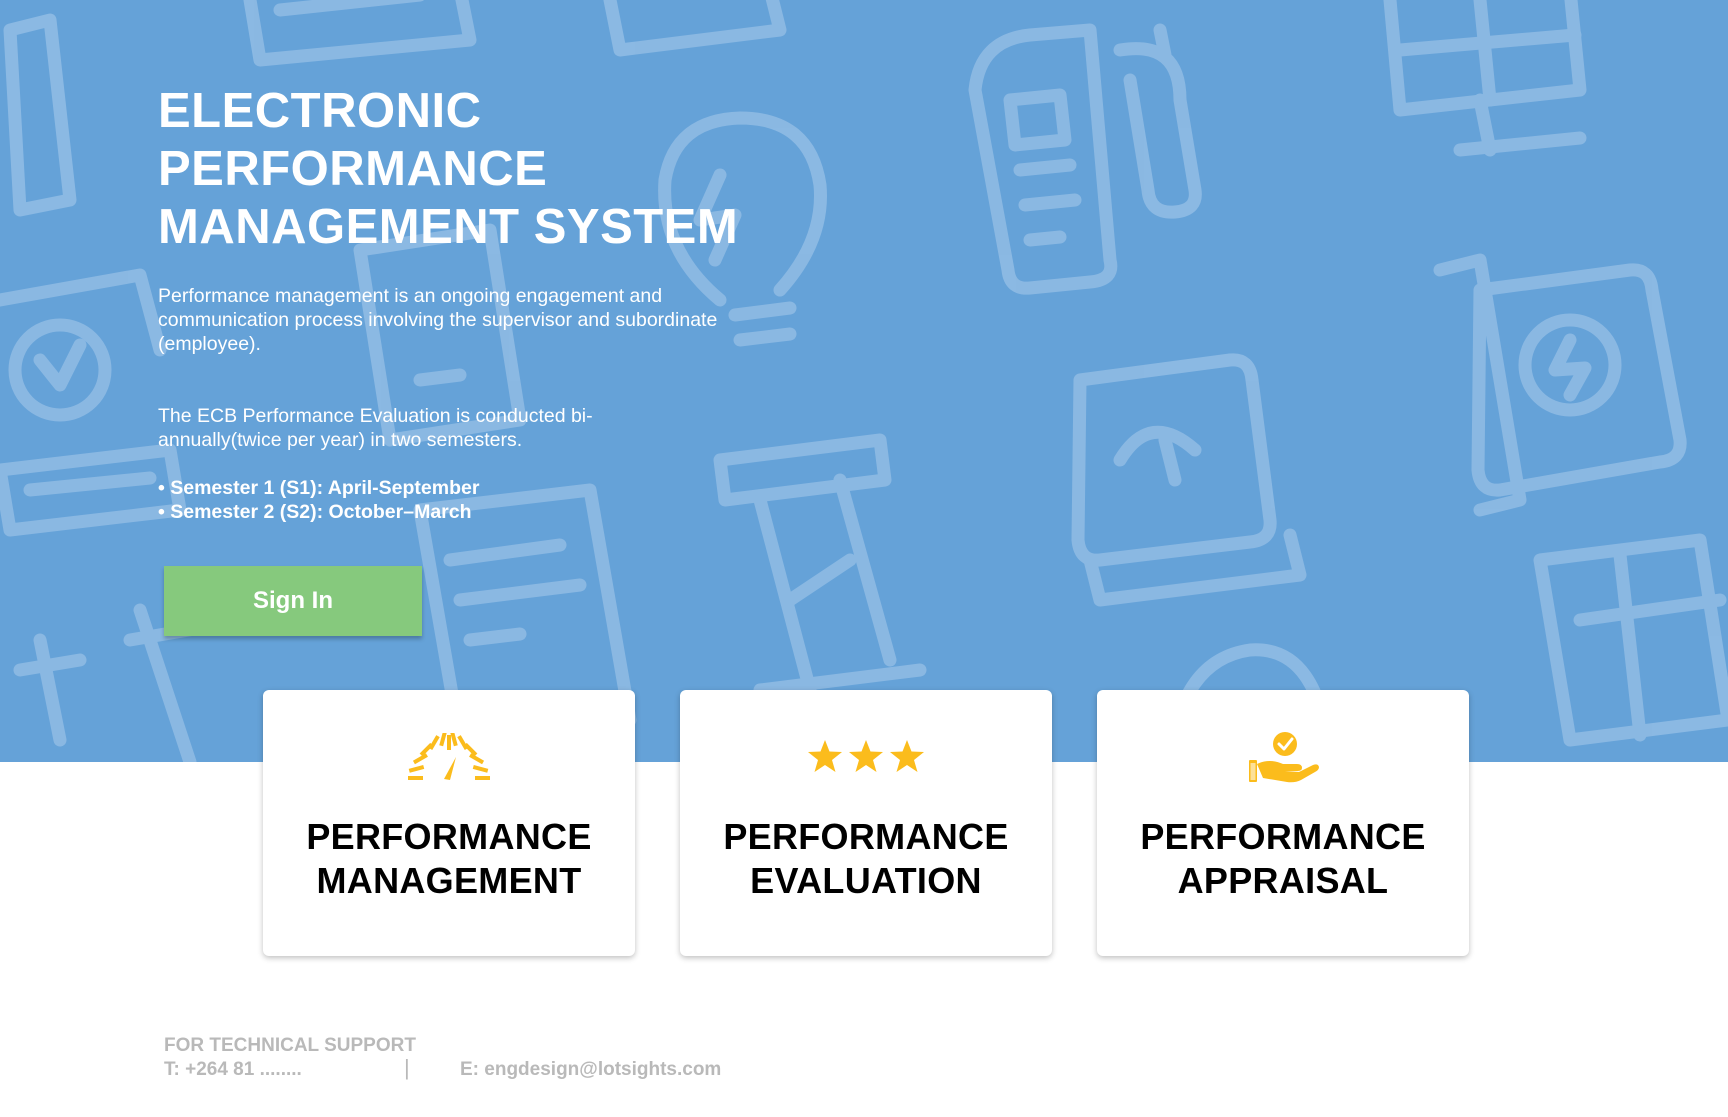 This screenshot has height=1117, width=1728. I want to click on sign-in-button: Sign In, so click(293, 601).